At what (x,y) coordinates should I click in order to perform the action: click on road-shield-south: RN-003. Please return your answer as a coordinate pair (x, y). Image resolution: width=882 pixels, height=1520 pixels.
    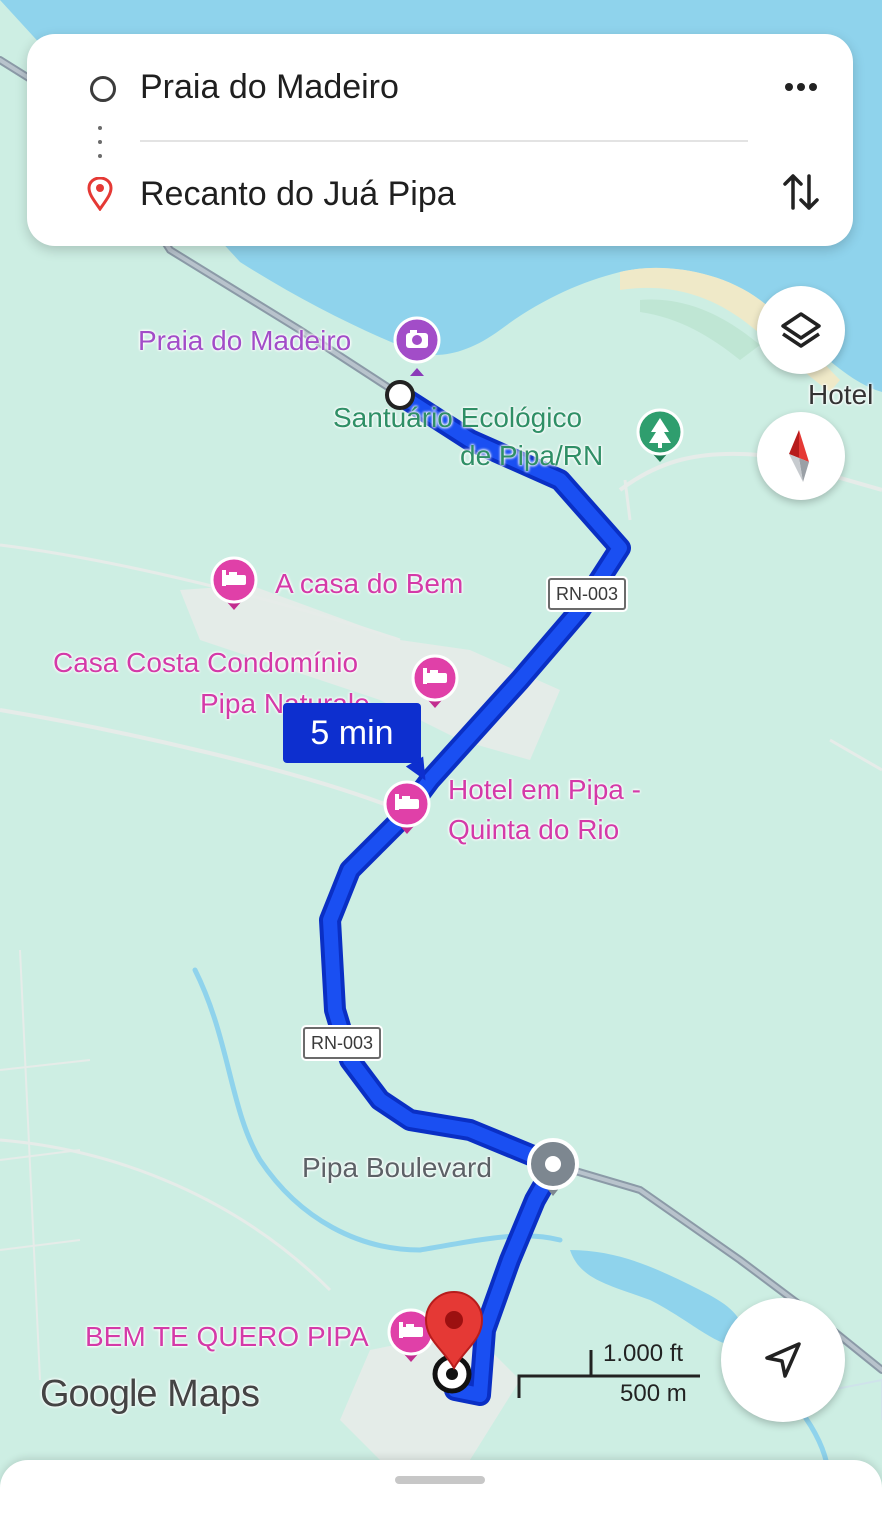
    Looking at the image, I should click on (342, 1043).